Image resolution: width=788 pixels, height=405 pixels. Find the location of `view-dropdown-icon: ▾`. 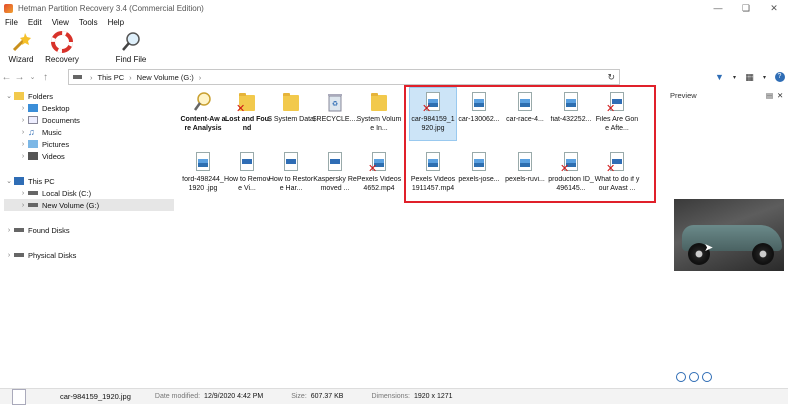

view-dropdown-icon: ▾ is located at coordinates (764, 77).